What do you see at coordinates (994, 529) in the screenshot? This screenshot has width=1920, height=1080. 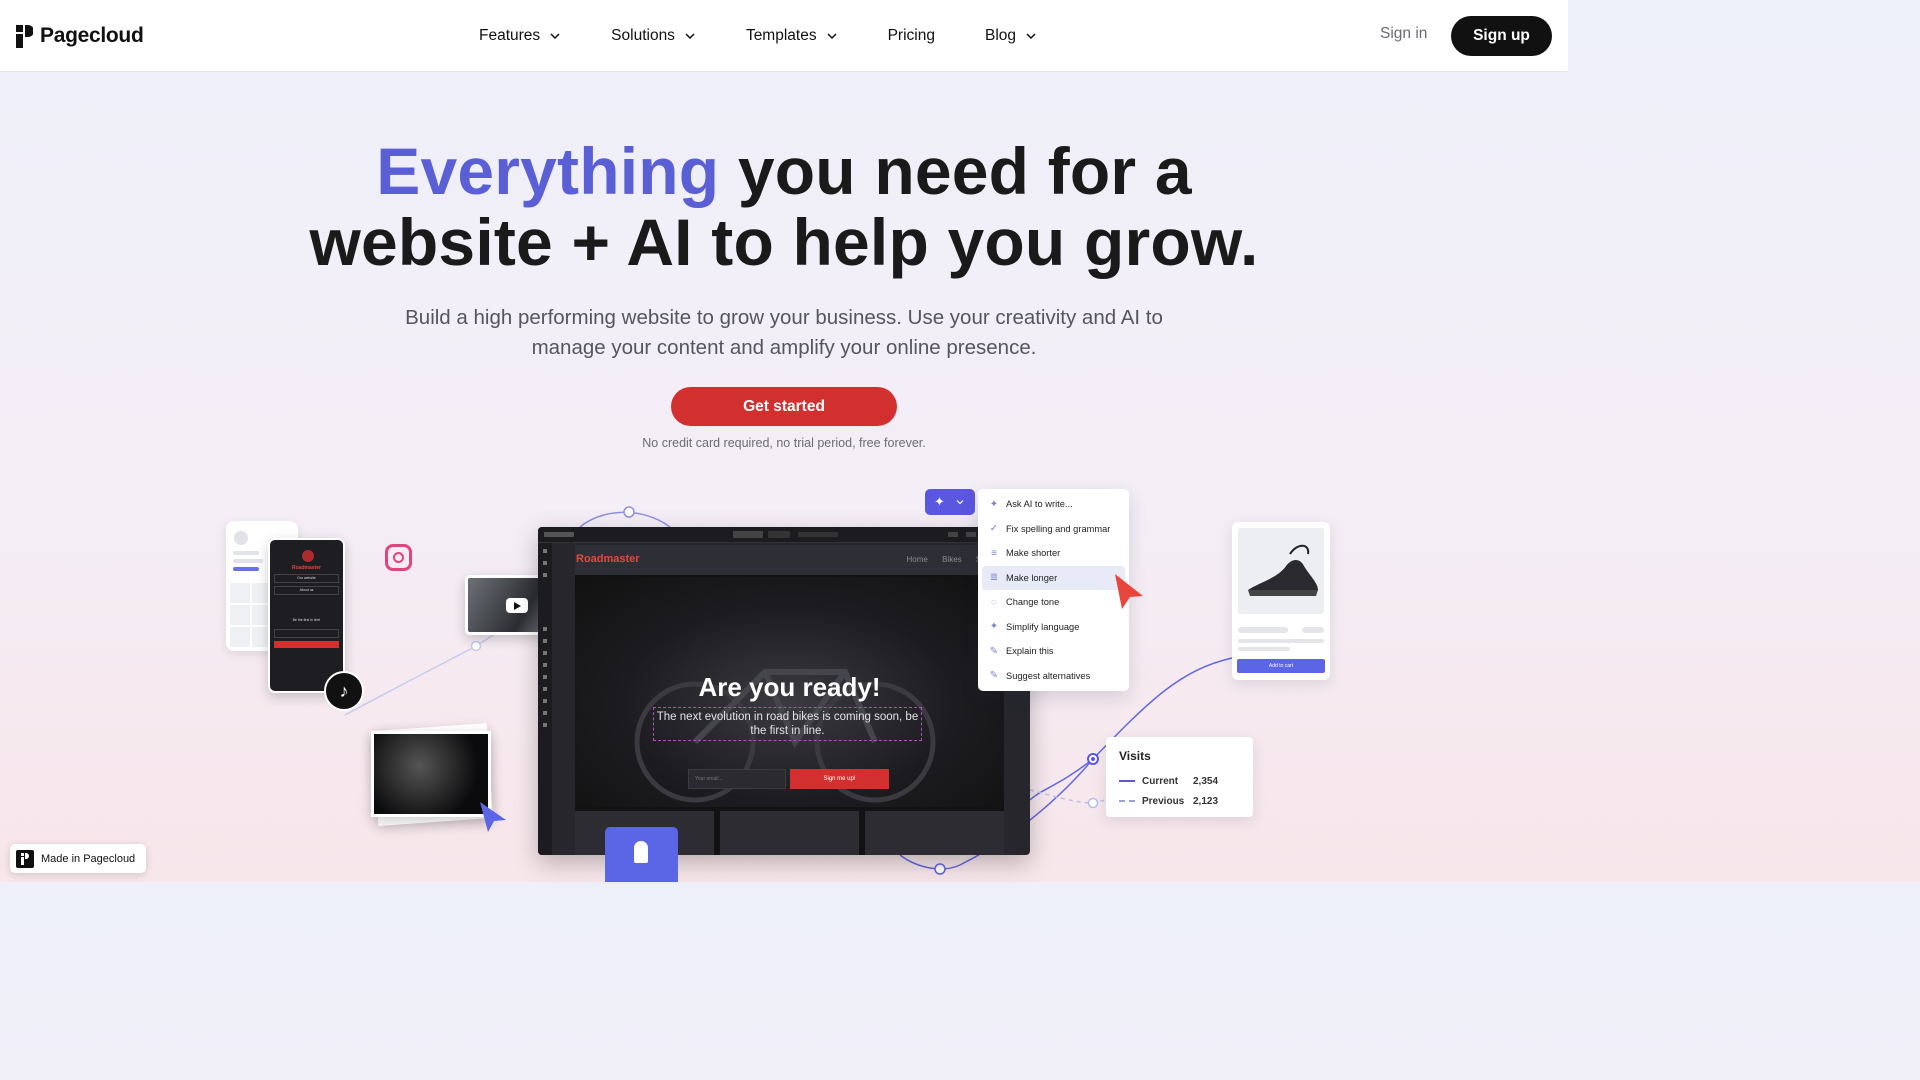 I see `check-icon: ✓` at bounding box center [994, 529].